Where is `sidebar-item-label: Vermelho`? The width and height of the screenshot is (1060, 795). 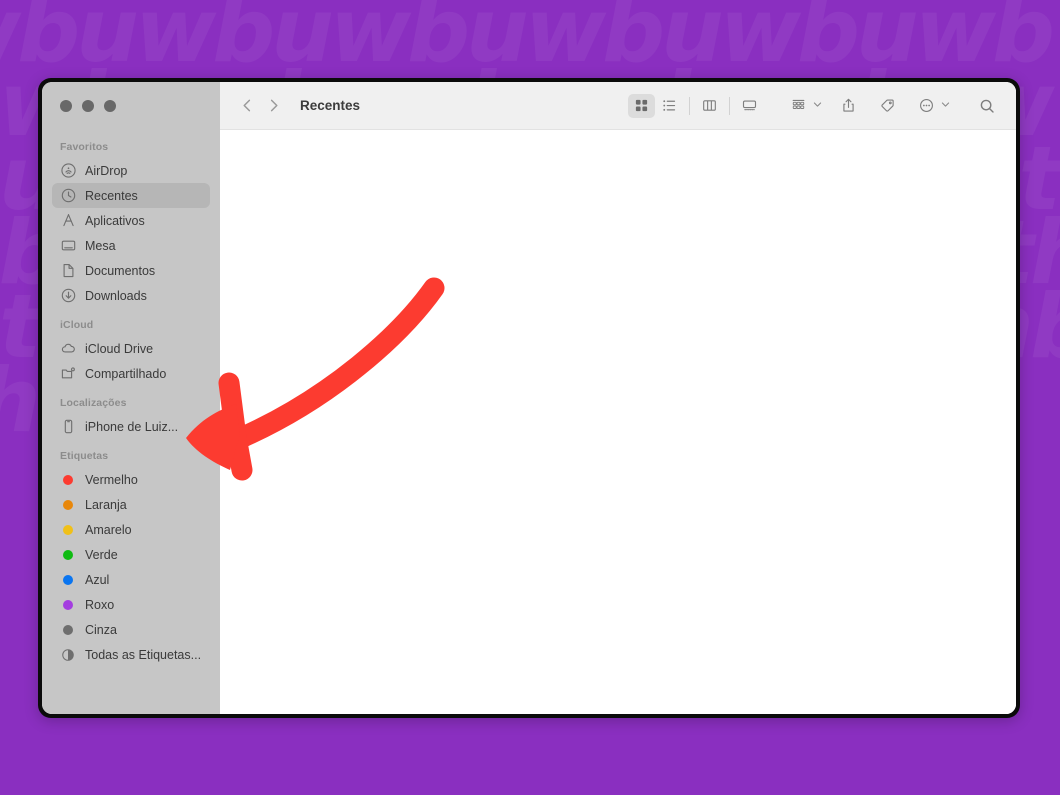
sidebar-item-label: Vermelho is located at coordinates (111, 479).